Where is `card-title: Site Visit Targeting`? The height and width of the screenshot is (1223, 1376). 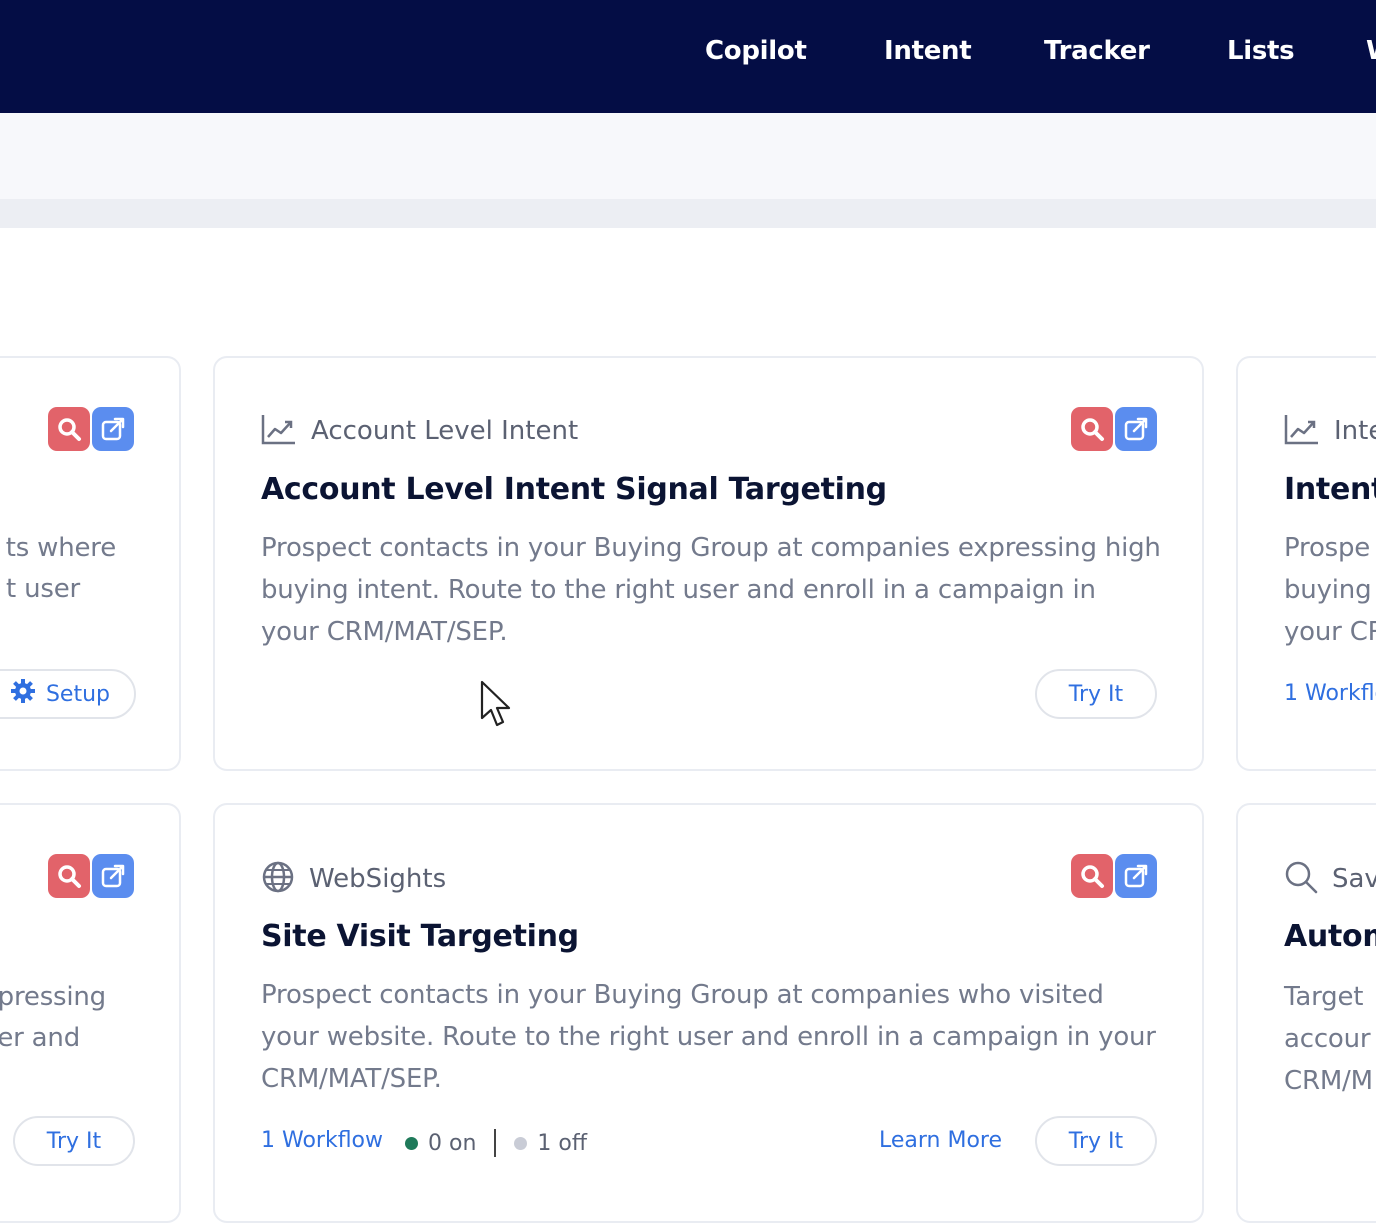
card-title: Site Visit Targeting is located at coordinates (420, 936).